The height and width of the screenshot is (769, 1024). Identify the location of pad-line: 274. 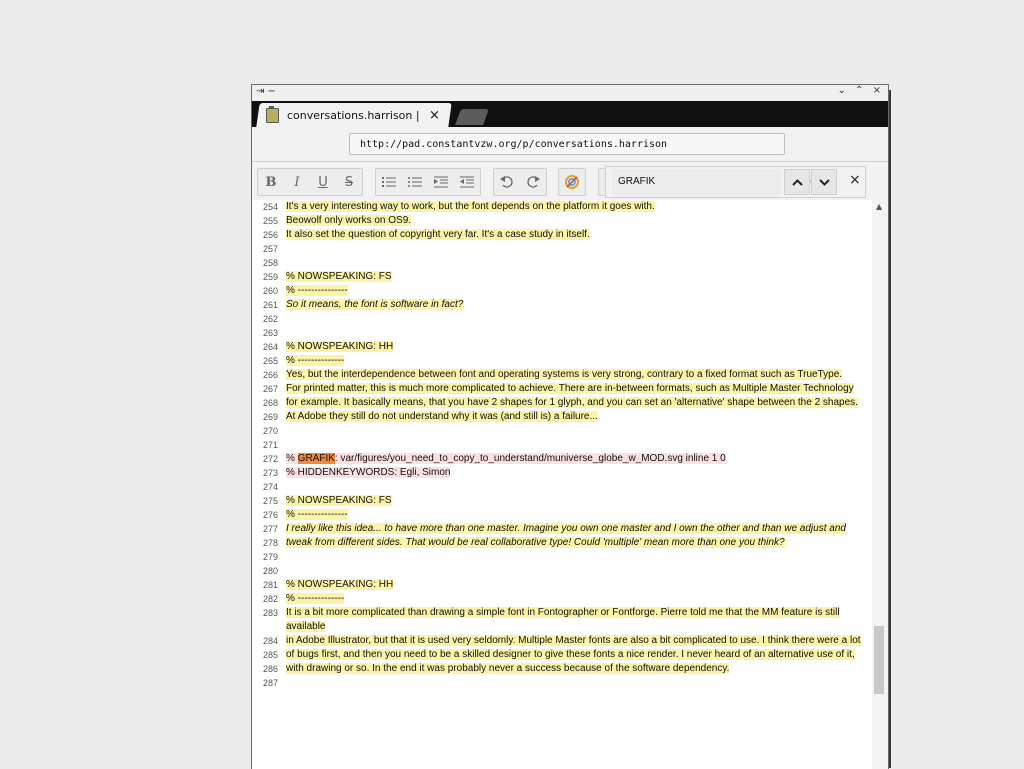
(562, 487).